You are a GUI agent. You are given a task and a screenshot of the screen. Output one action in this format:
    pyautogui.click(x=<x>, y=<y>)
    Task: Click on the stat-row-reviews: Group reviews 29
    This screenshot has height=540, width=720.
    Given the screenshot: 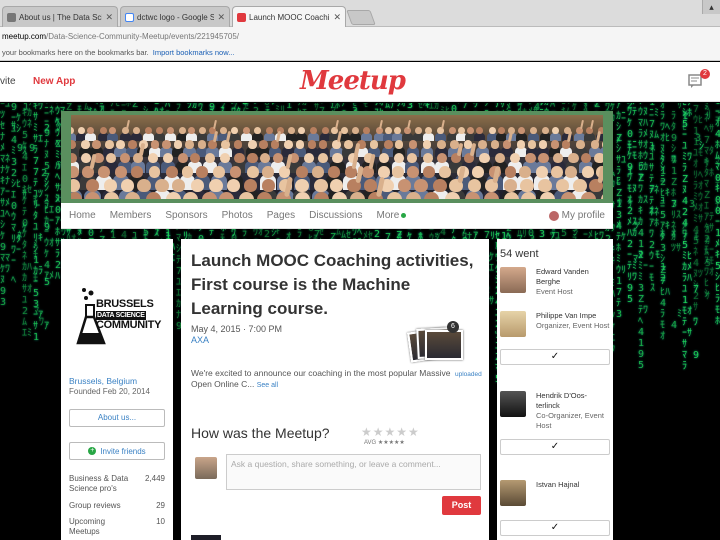 What is the action you would take?
    pyautogui.click(x=117, y=506)
    